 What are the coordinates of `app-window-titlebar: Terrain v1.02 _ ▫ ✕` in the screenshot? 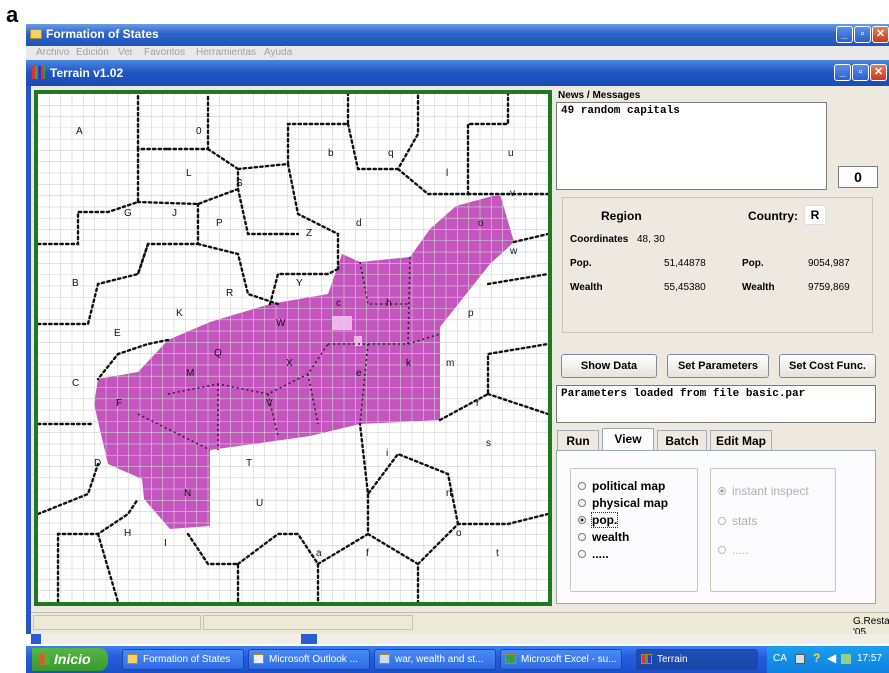 It's located at (457, 73).